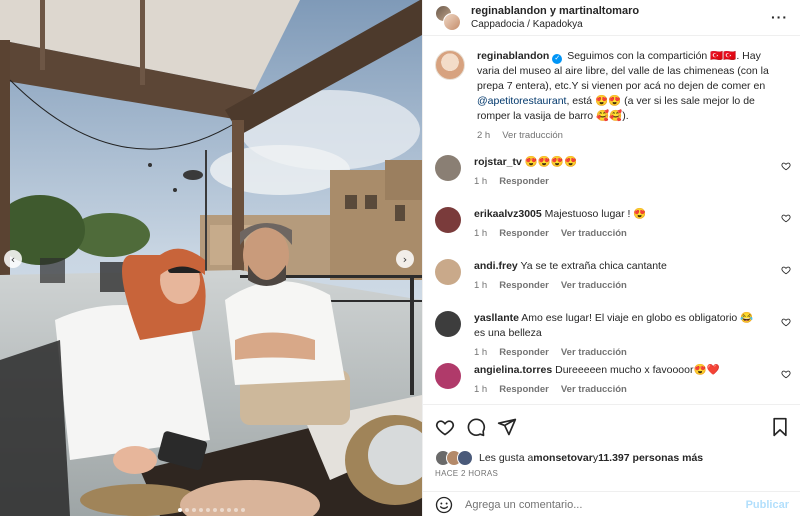  Describe the element at coordinates (513, 370) in the screenshot. I see `comment-username: angielina.torres` at that location.